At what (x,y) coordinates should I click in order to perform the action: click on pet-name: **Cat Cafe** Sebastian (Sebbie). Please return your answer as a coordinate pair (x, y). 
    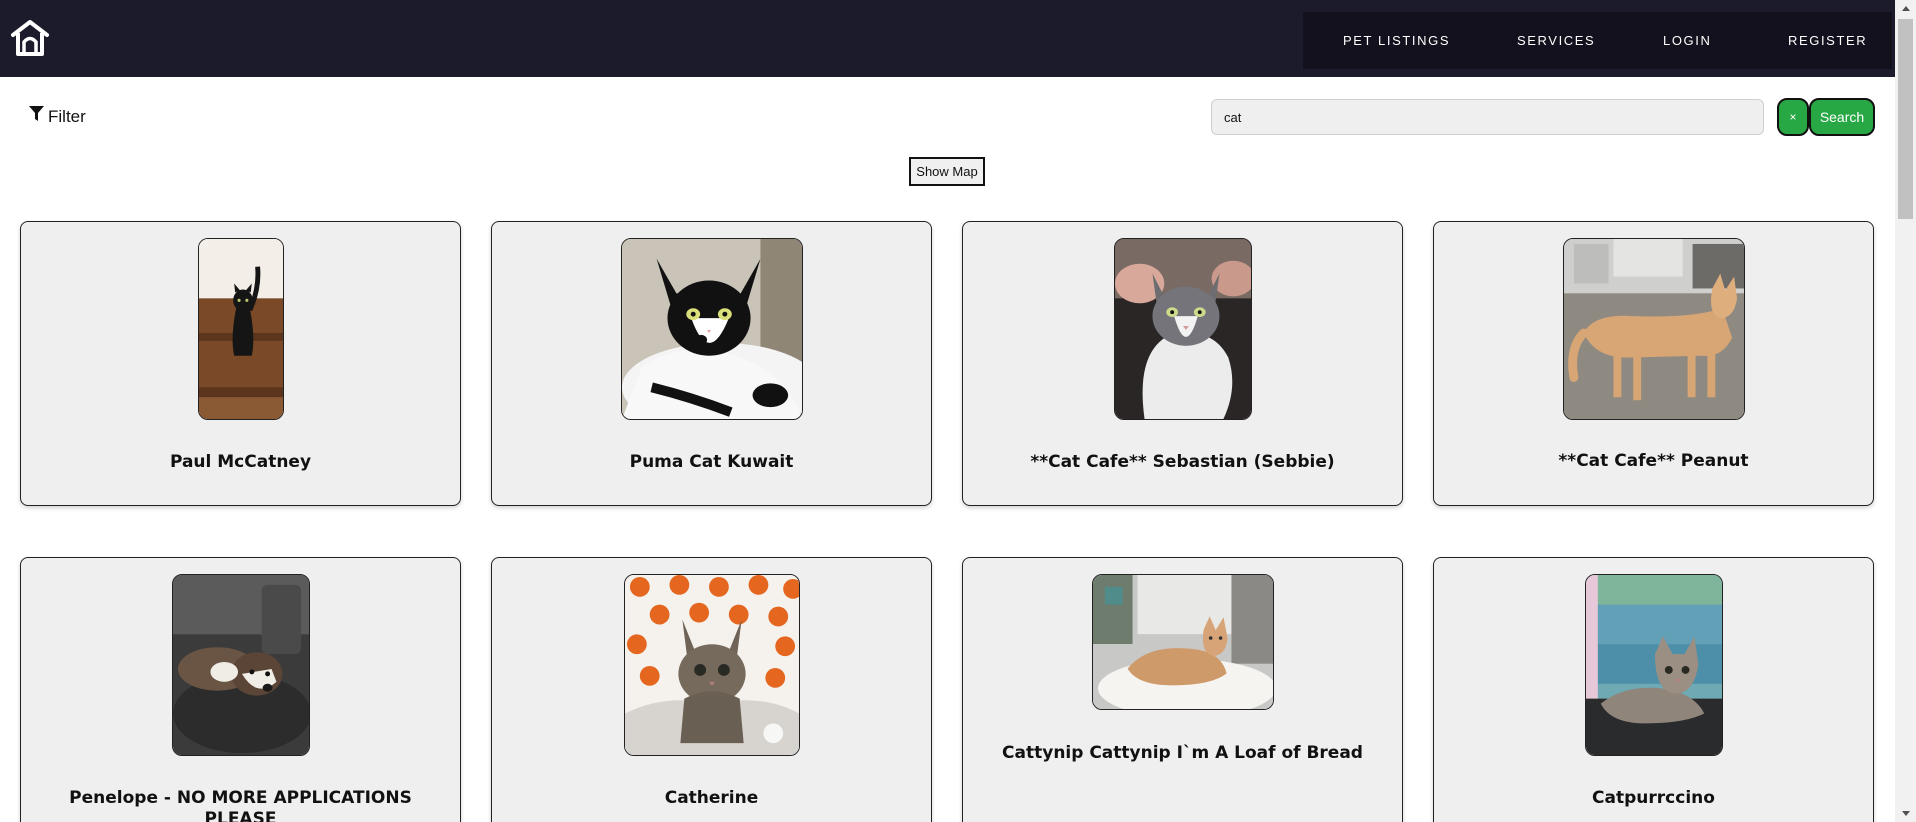
    Looking at the image, I should click on (1182, 462).